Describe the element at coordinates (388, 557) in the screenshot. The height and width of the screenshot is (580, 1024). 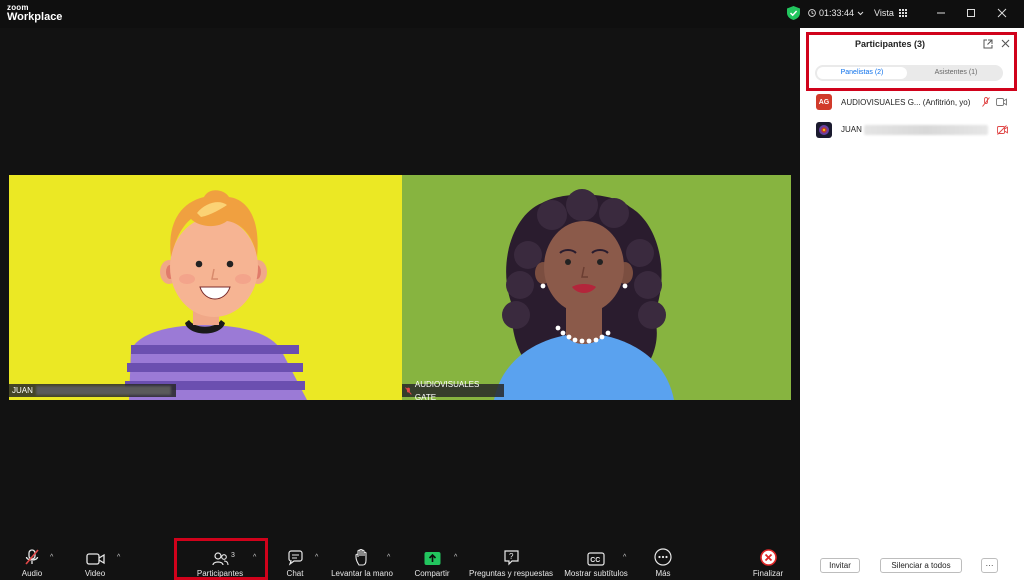
I see `reactions-options-caret: ^` at that location.